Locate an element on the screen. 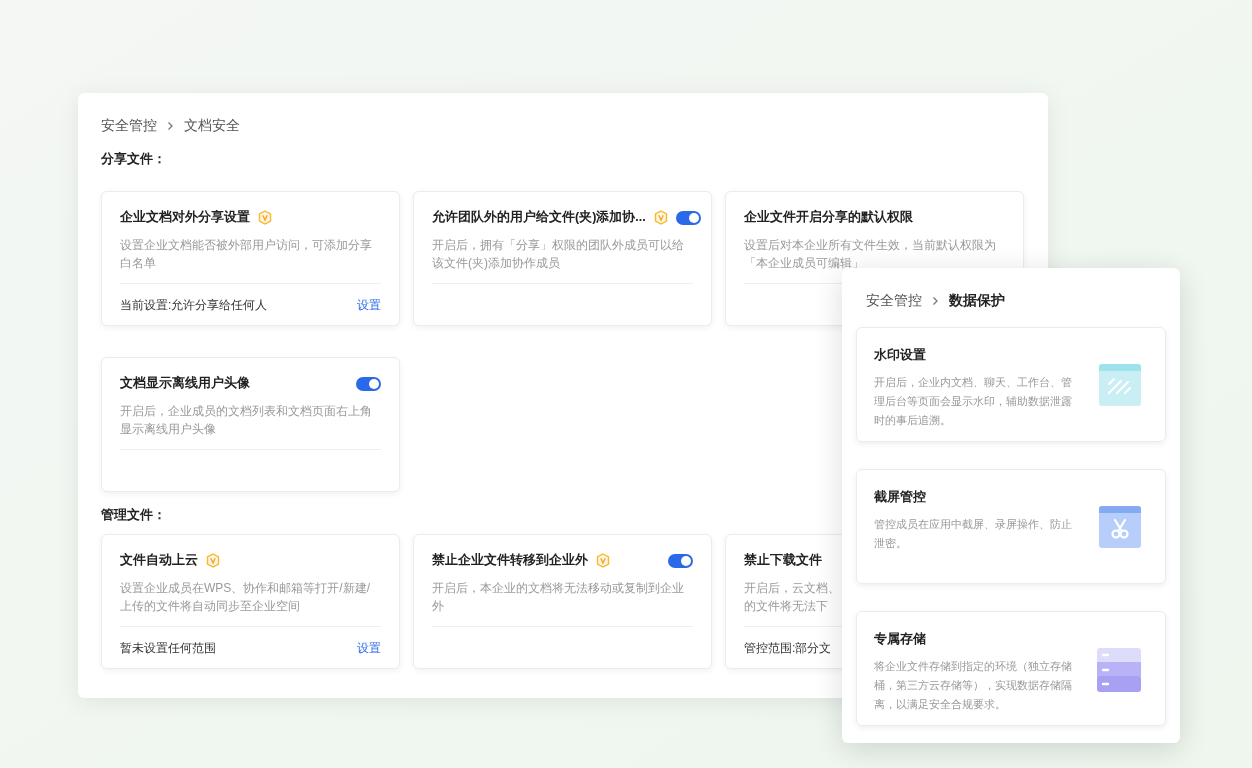 The image size is (1252, 768). card-title: 文件自动上云 is located at coordinates (159, 561).